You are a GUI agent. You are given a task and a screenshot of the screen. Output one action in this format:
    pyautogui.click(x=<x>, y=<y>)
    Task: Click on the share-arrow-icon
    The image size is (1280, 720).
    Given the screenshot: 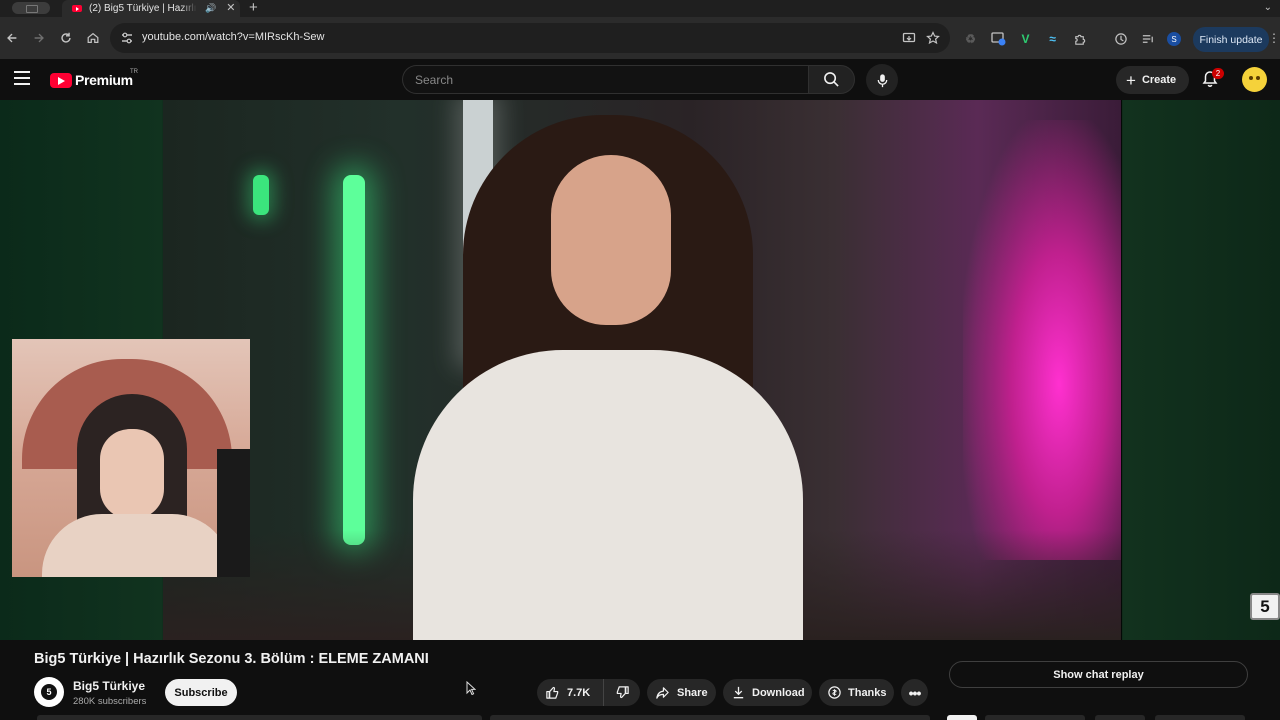 What is the action you would take?
    pyautogui.click(x=662, y=693)
    